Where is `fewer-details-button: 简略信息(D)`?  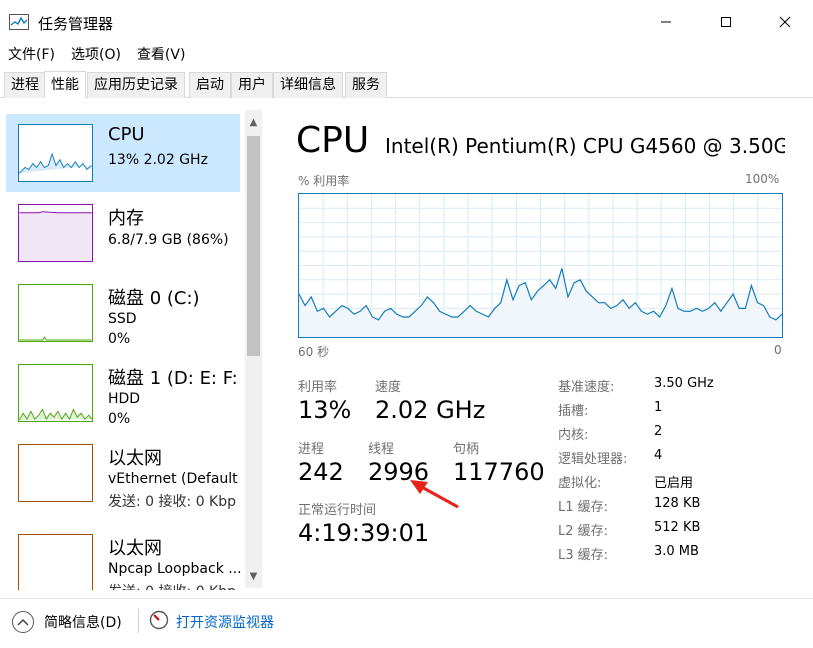 fewer-details-button: 简略信息(D) is located at coordinates (83, 622).